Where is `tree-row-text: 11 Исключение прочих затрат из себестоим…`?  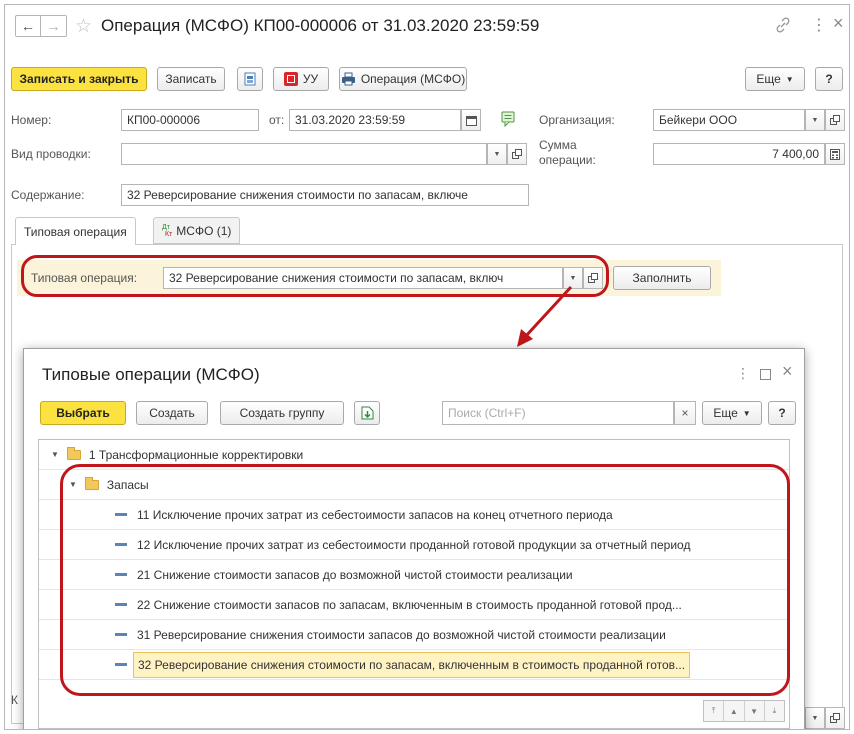 tree-row-text: 11 Исключение прочих затрат из себестоим… is located at coordinates (375, 514).